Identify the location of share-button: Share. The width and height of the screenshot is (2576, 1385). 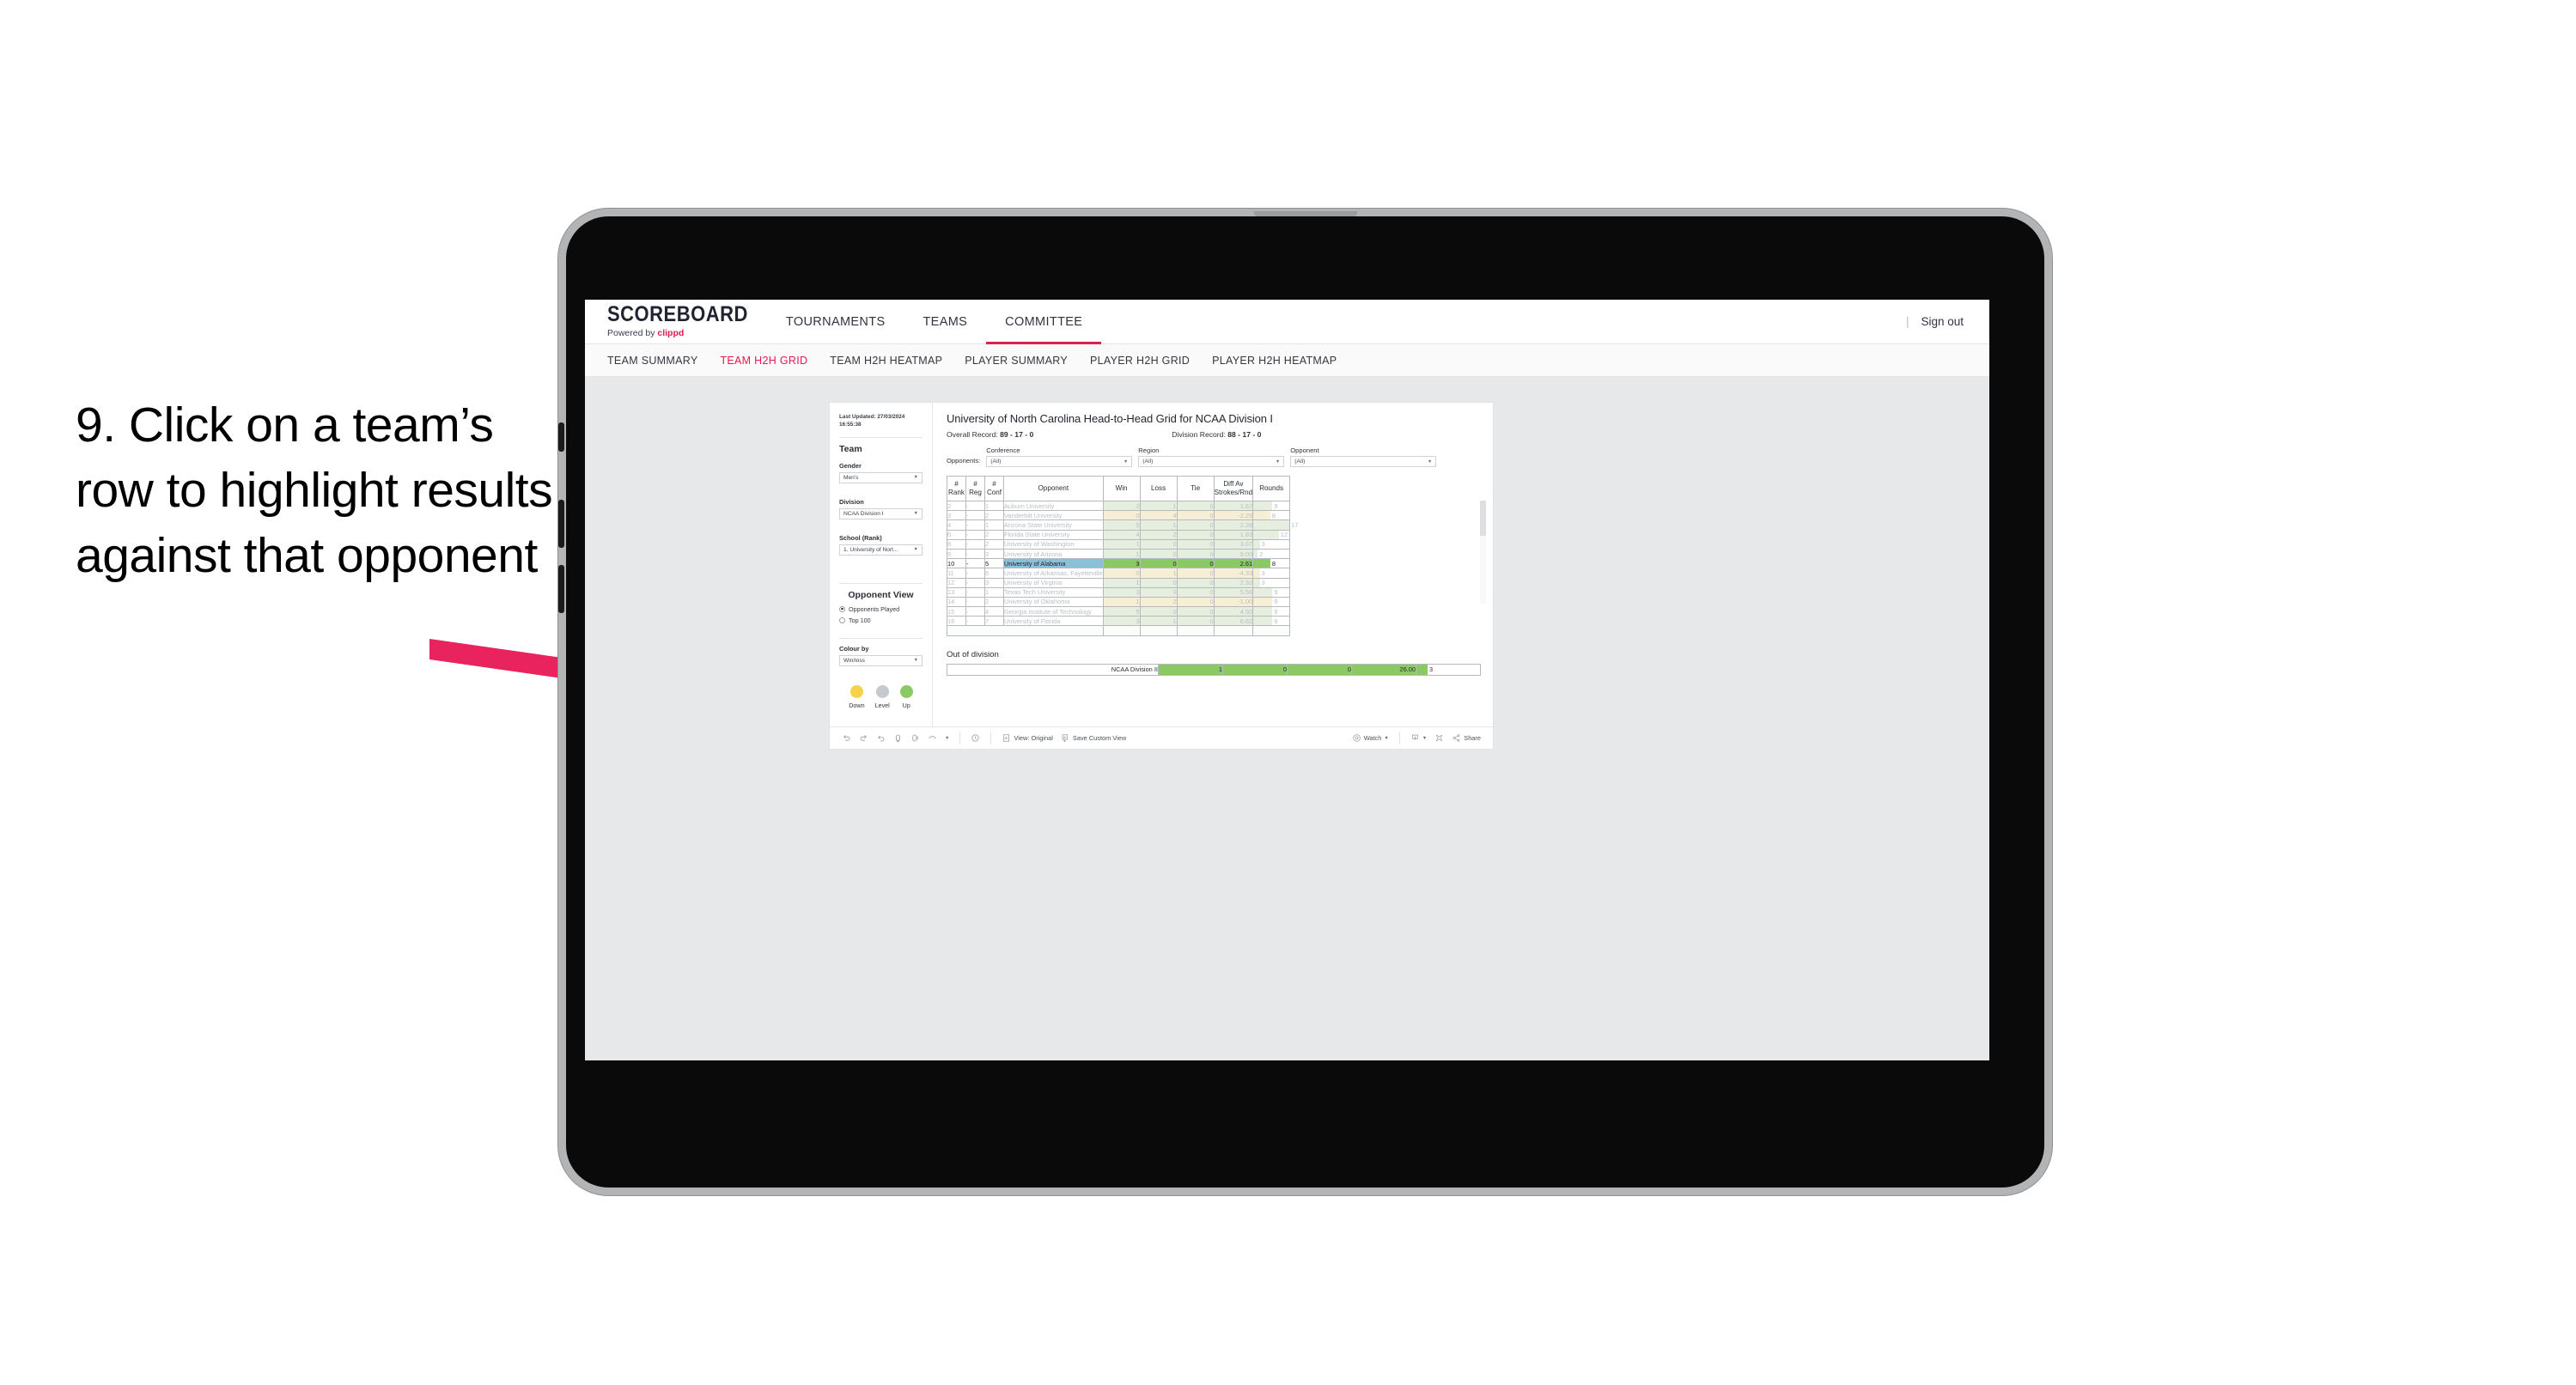
(1466, 738).